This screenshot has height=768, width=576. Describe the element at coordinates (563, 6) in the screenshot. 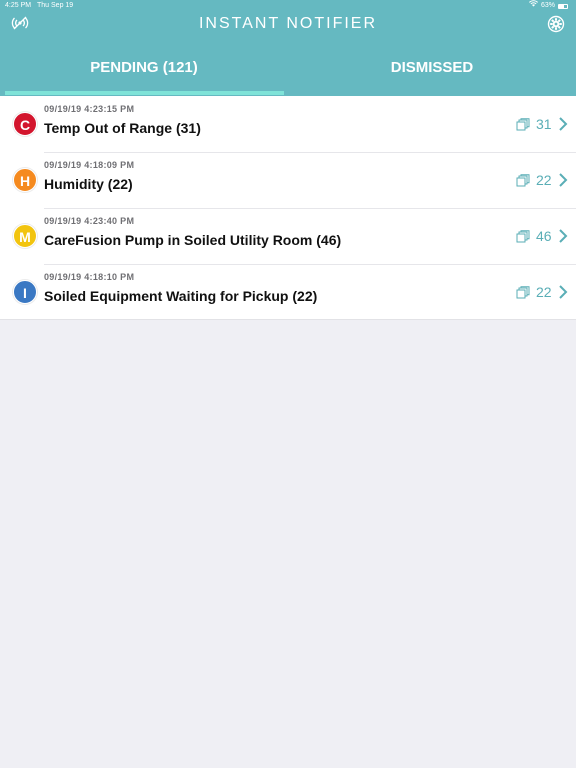

I see `battery-icon` at that location.